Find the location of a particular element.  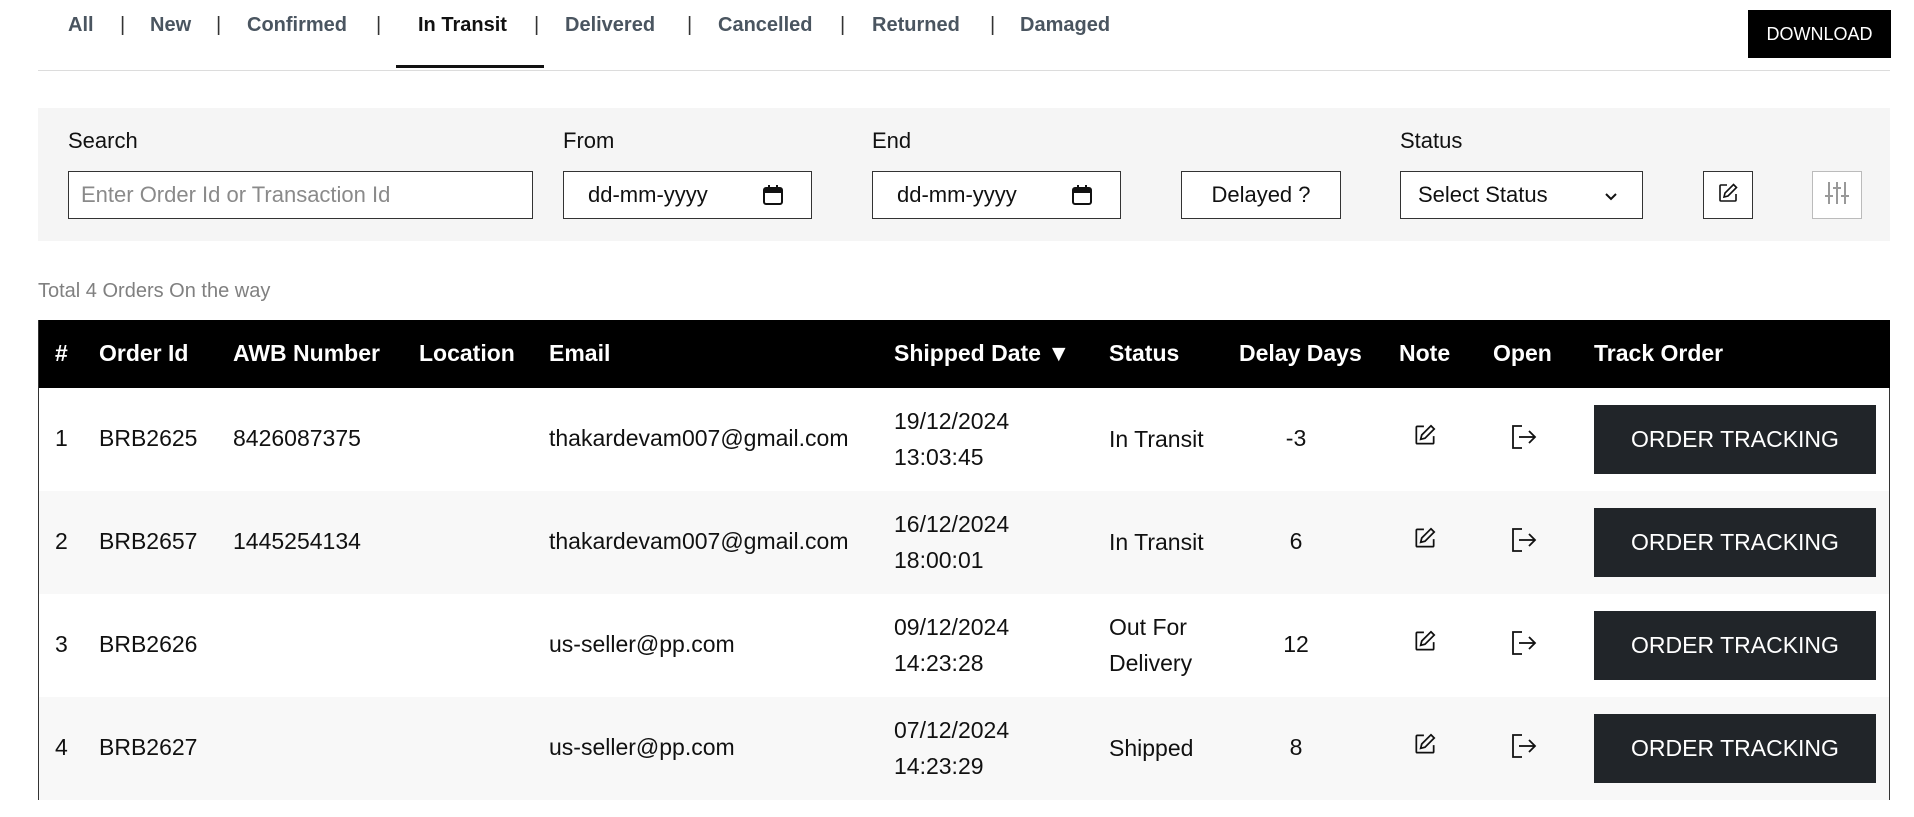

order-status: Out For Delivery is located at coordinates (1150, 645).